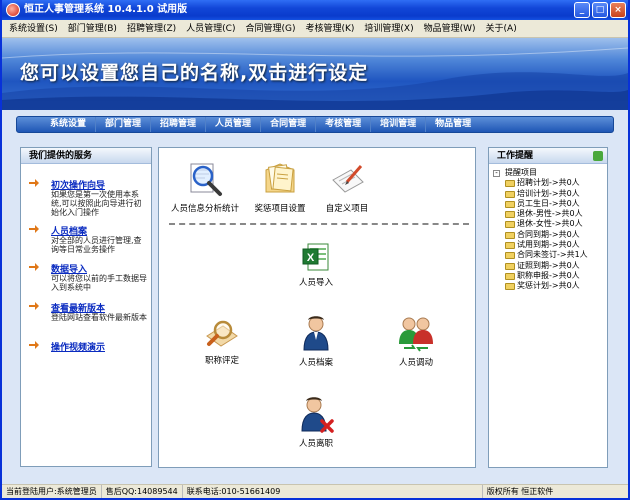 This screenshot has height=500, width=630. Describe the element at coordinates (540, 183) in the screenshot. I see `tree-item: 招聘计划->共0人` at that location.